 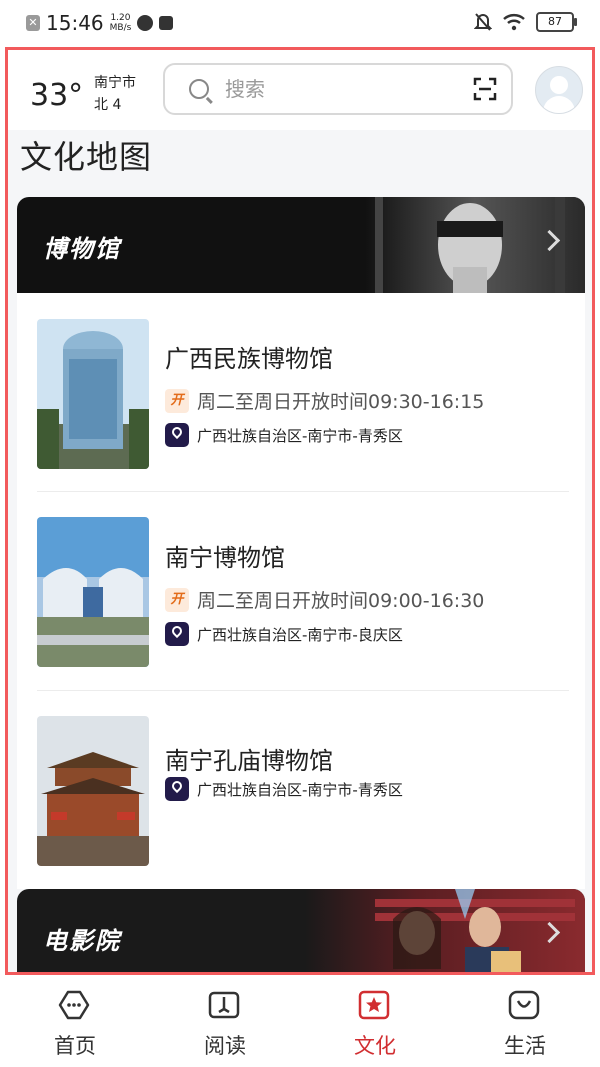 What do you see at coordinates (82, 249) in the screenshot?
I see `museum-banner-label: 博物馆` at bounding box center [82, 249].